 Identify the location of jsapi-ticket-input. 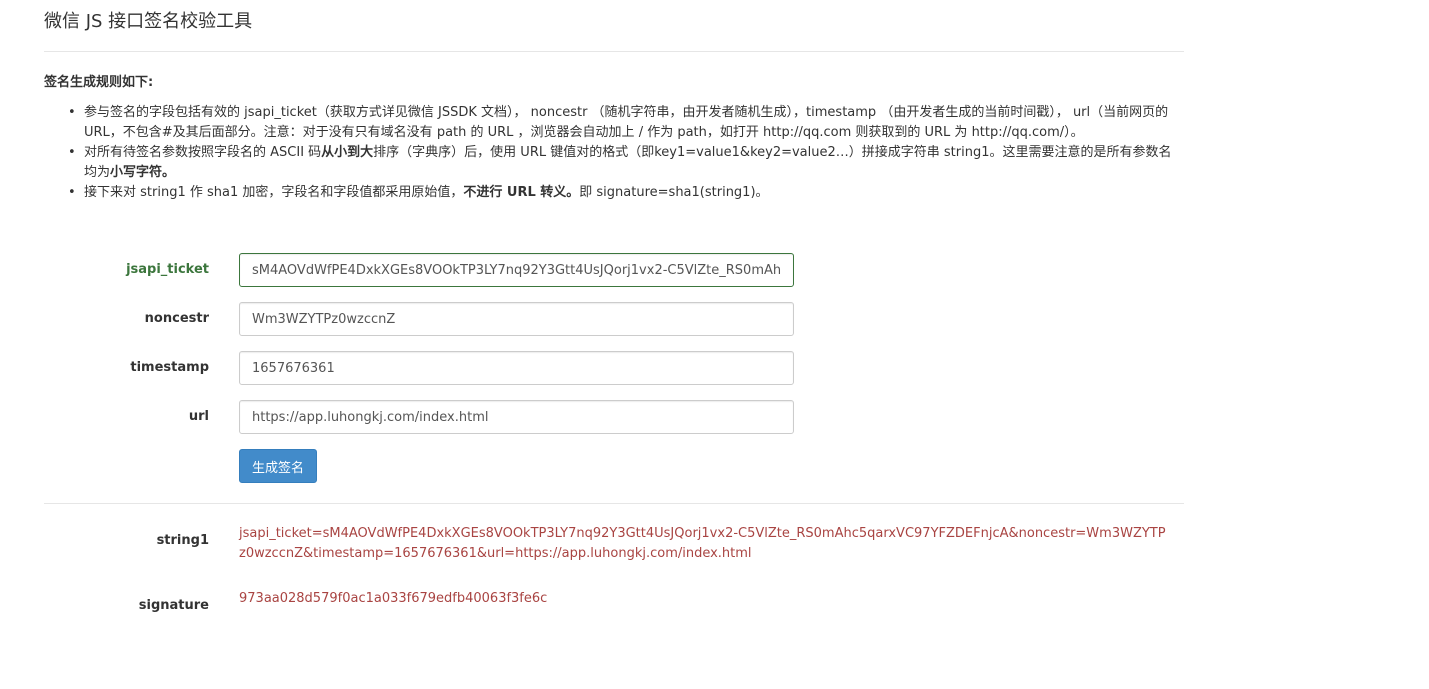
(516, 270).